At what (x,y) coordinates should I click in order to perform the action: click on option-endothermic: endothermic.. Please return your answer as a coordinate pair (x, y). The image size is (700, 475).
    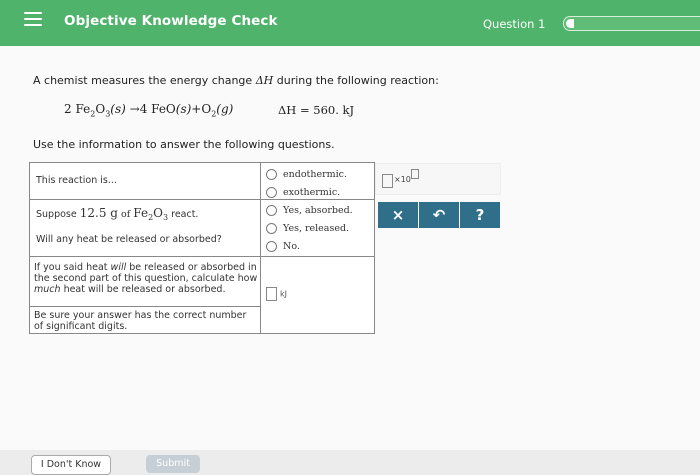
    Looking at the image, I should click on (306, 174).